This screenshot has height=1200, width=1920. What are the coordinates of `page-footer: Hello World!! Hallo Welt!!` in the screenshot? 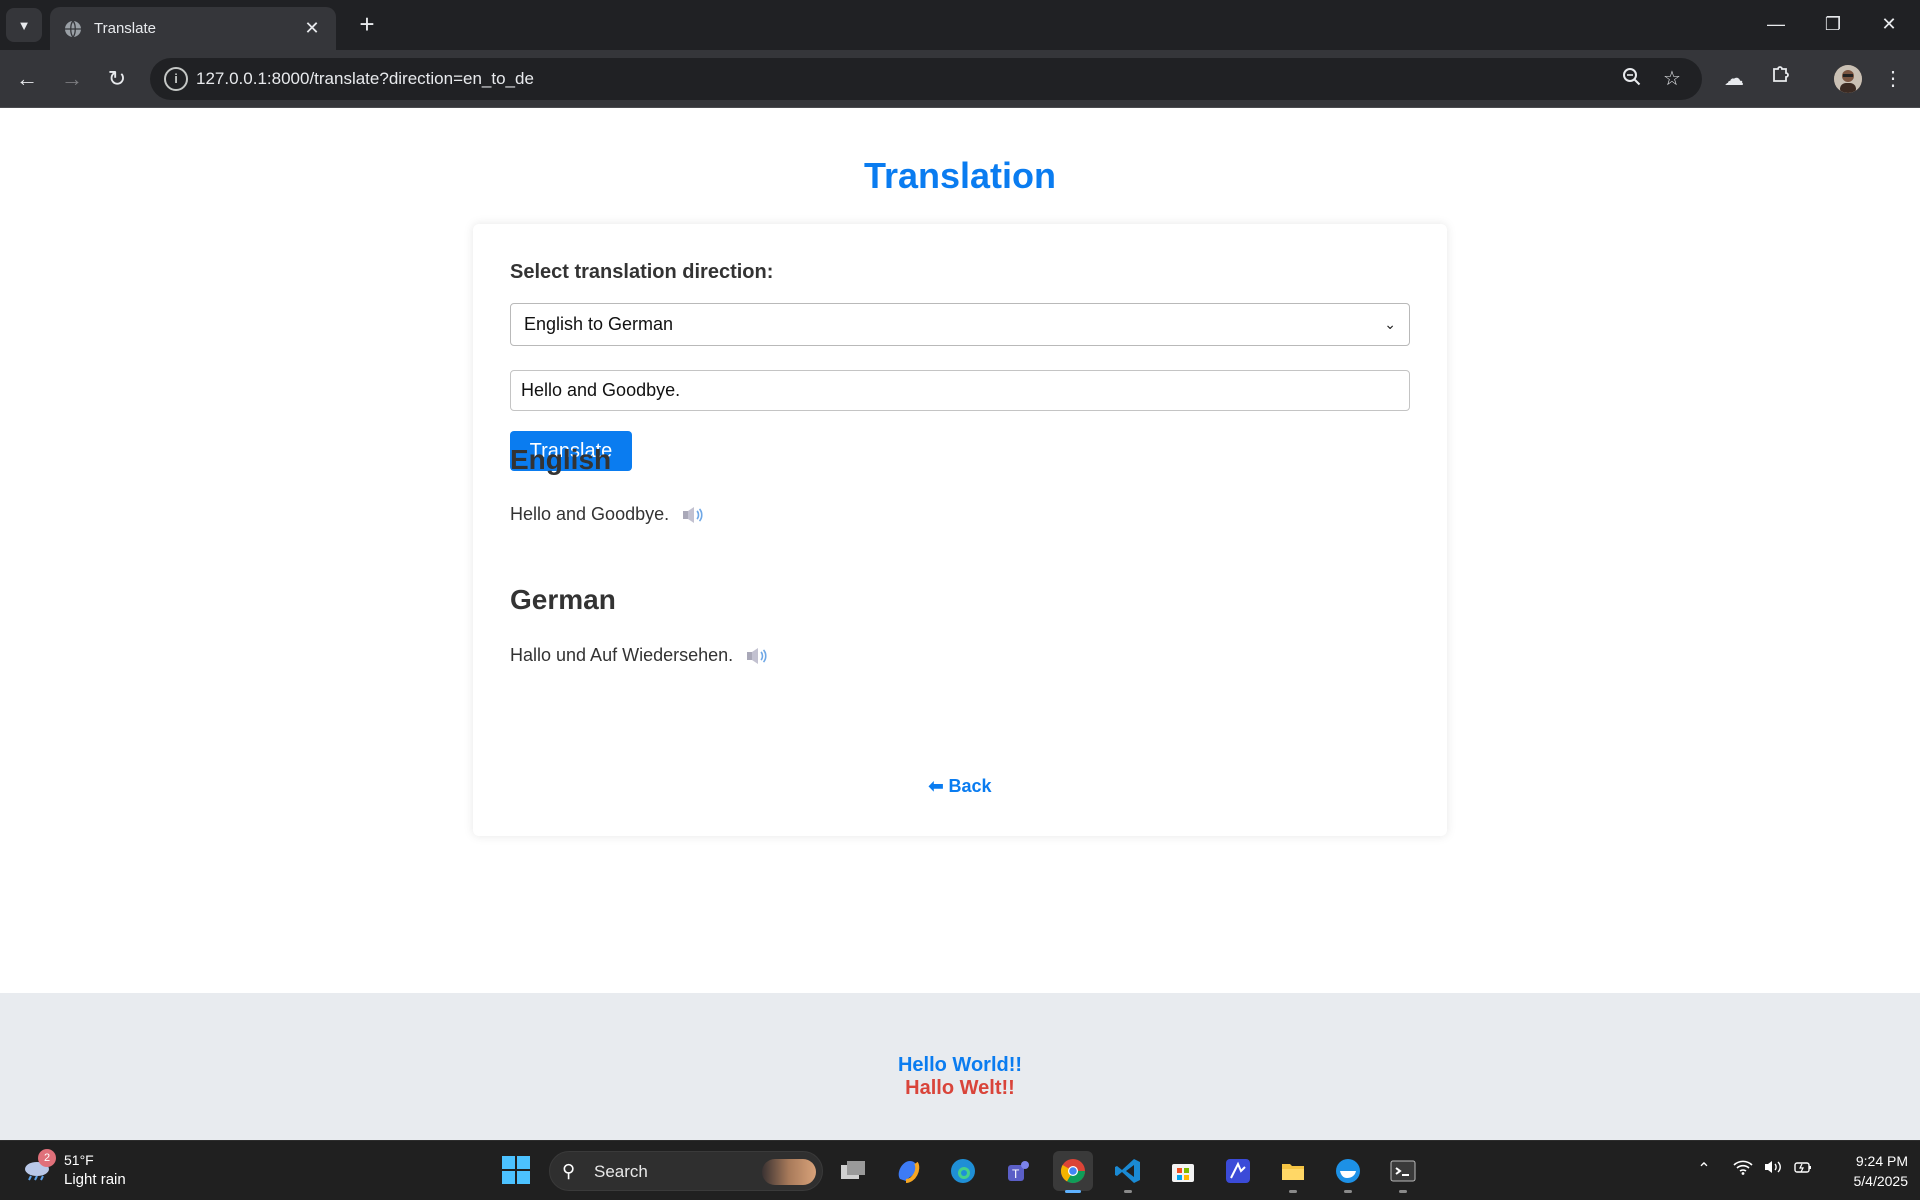 It's located at (960, 1066).